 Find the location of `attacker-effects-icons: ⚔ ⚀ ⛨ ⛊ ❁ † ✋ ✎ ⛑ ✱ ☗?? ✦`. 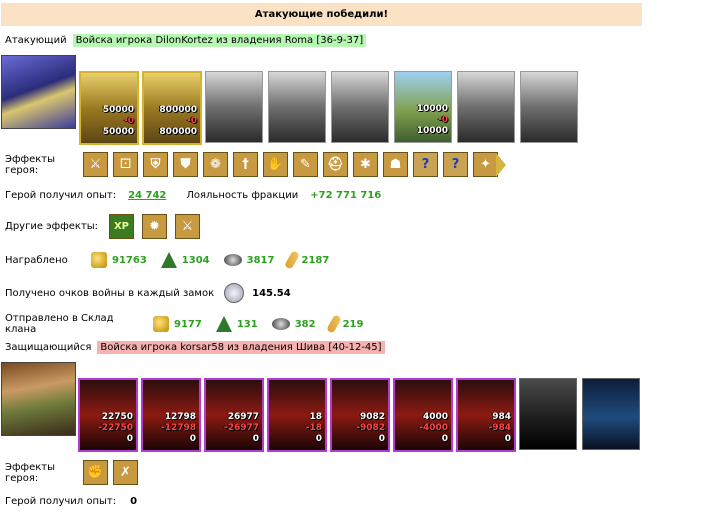

attacker-effects-icons: ⚔ ⚀ ⛨ ⛊ ❁ † ✋ ✎ ⛑ ✱ ☗?? ✦ is located at coordinates (290, 164).